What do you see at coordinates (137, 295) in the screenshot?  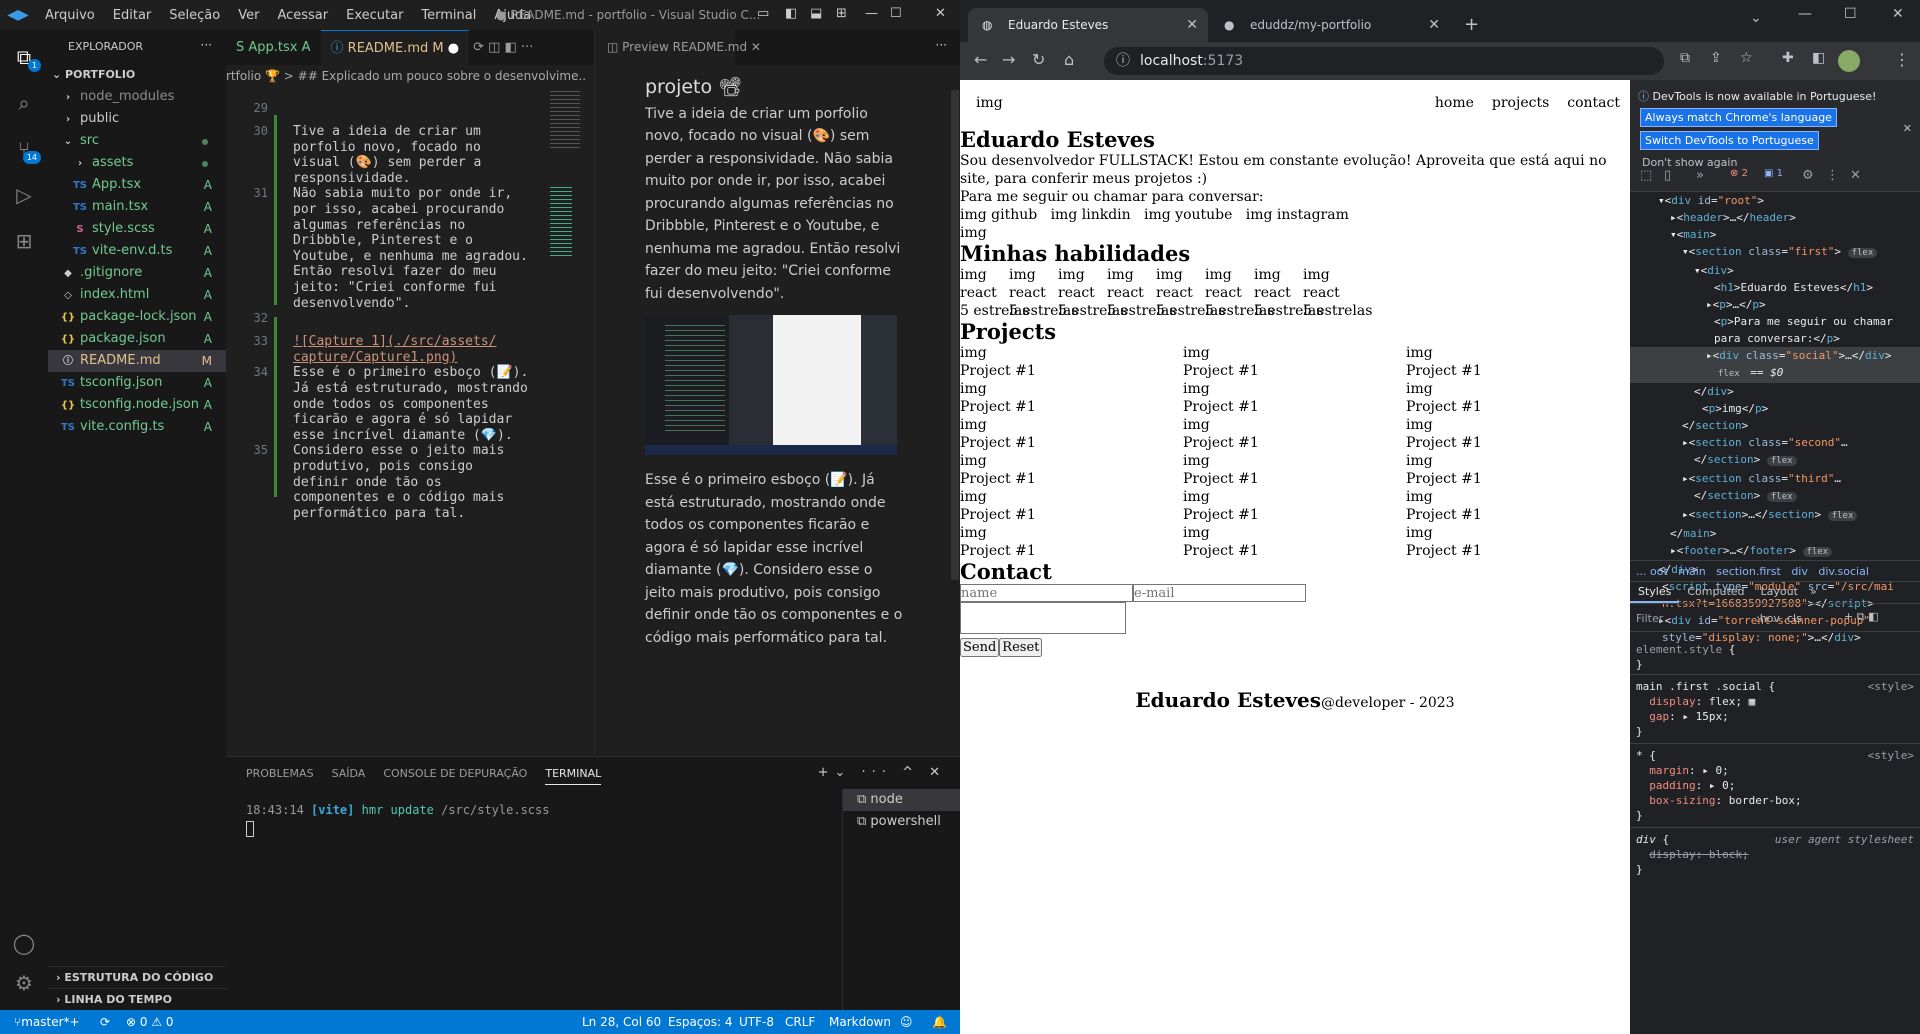 I see `tree-item: ◇ index.html A` at bounding box center [137, 295].